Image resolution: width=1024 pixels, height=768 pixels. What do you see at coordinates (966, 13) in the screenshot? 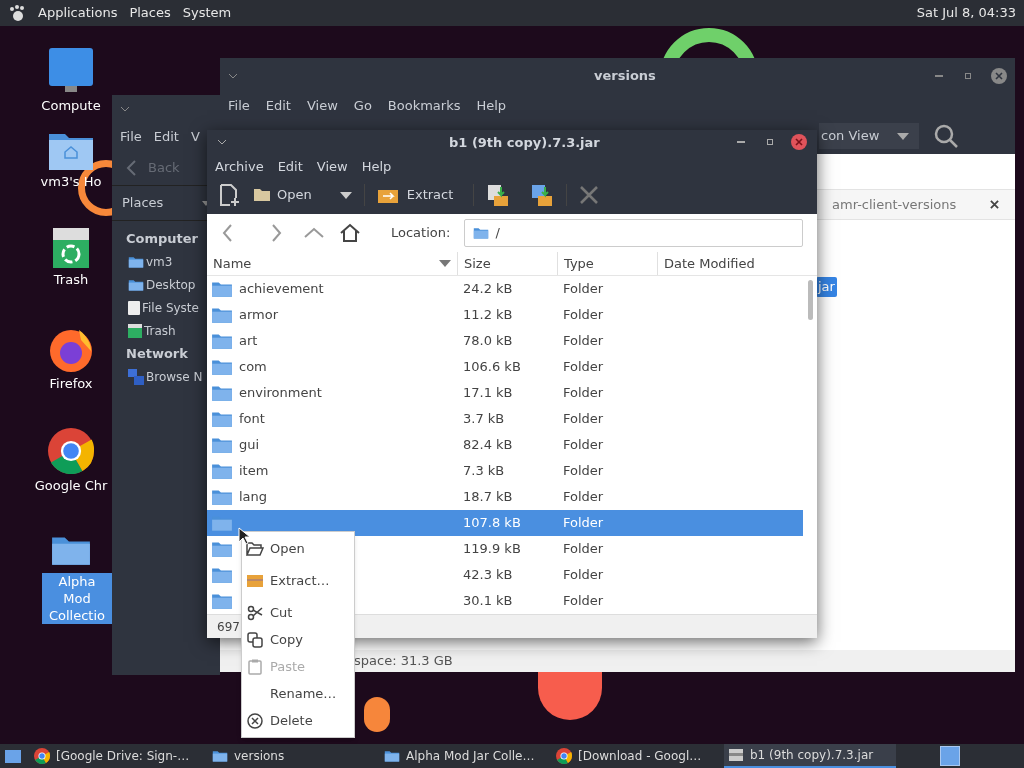
I see `clock: Sat Jul 8, 04:33` at bounding box center [966, 13].